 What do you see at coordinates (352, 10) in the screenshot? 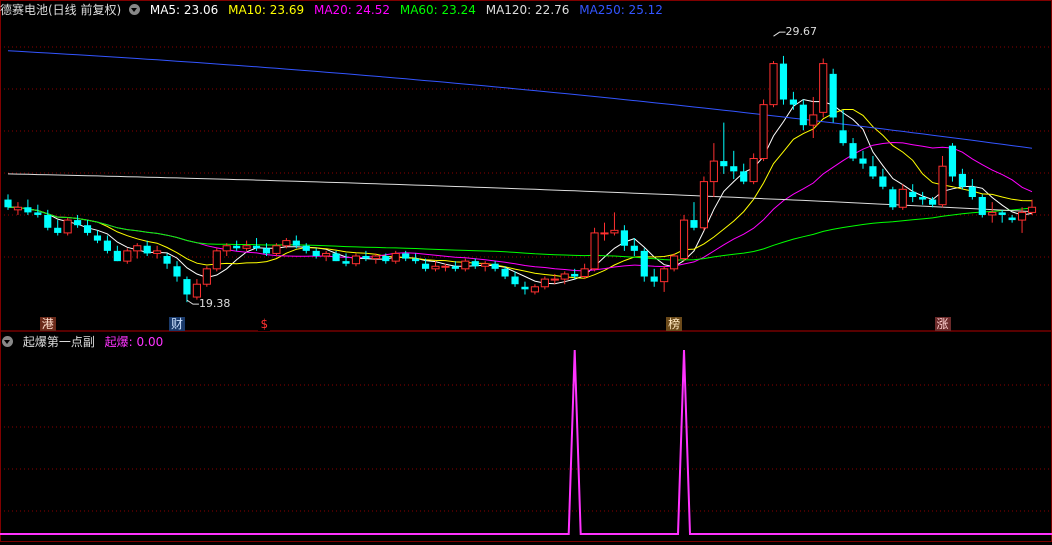
I see `ma20-label: MA20: 24.52` at bounding box center [352, 10].